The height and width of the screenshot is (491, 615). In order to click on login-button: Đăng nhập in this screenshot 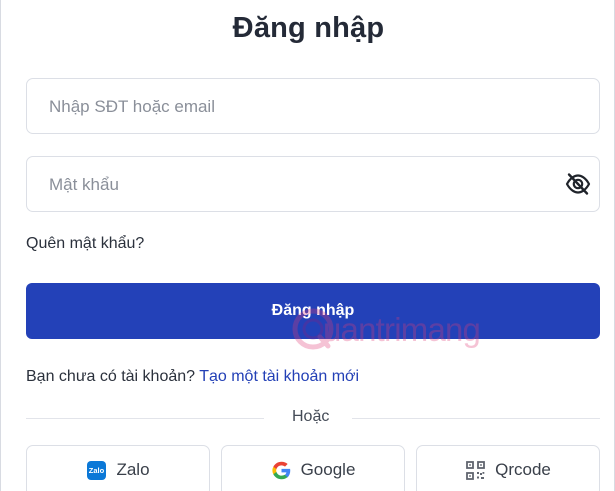, I will do `click(313, 311)`.